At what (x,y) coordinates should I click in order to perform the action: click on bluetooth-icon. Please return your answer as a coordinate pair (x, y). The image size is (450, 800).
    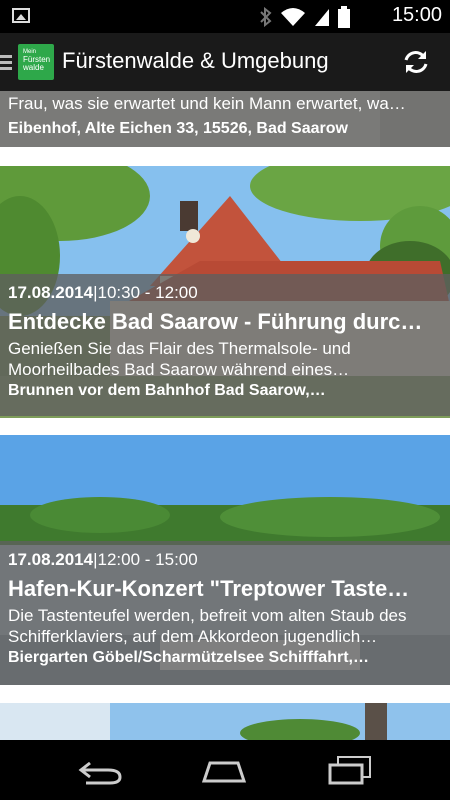
    Looking at the image, I should click on (266, 17).